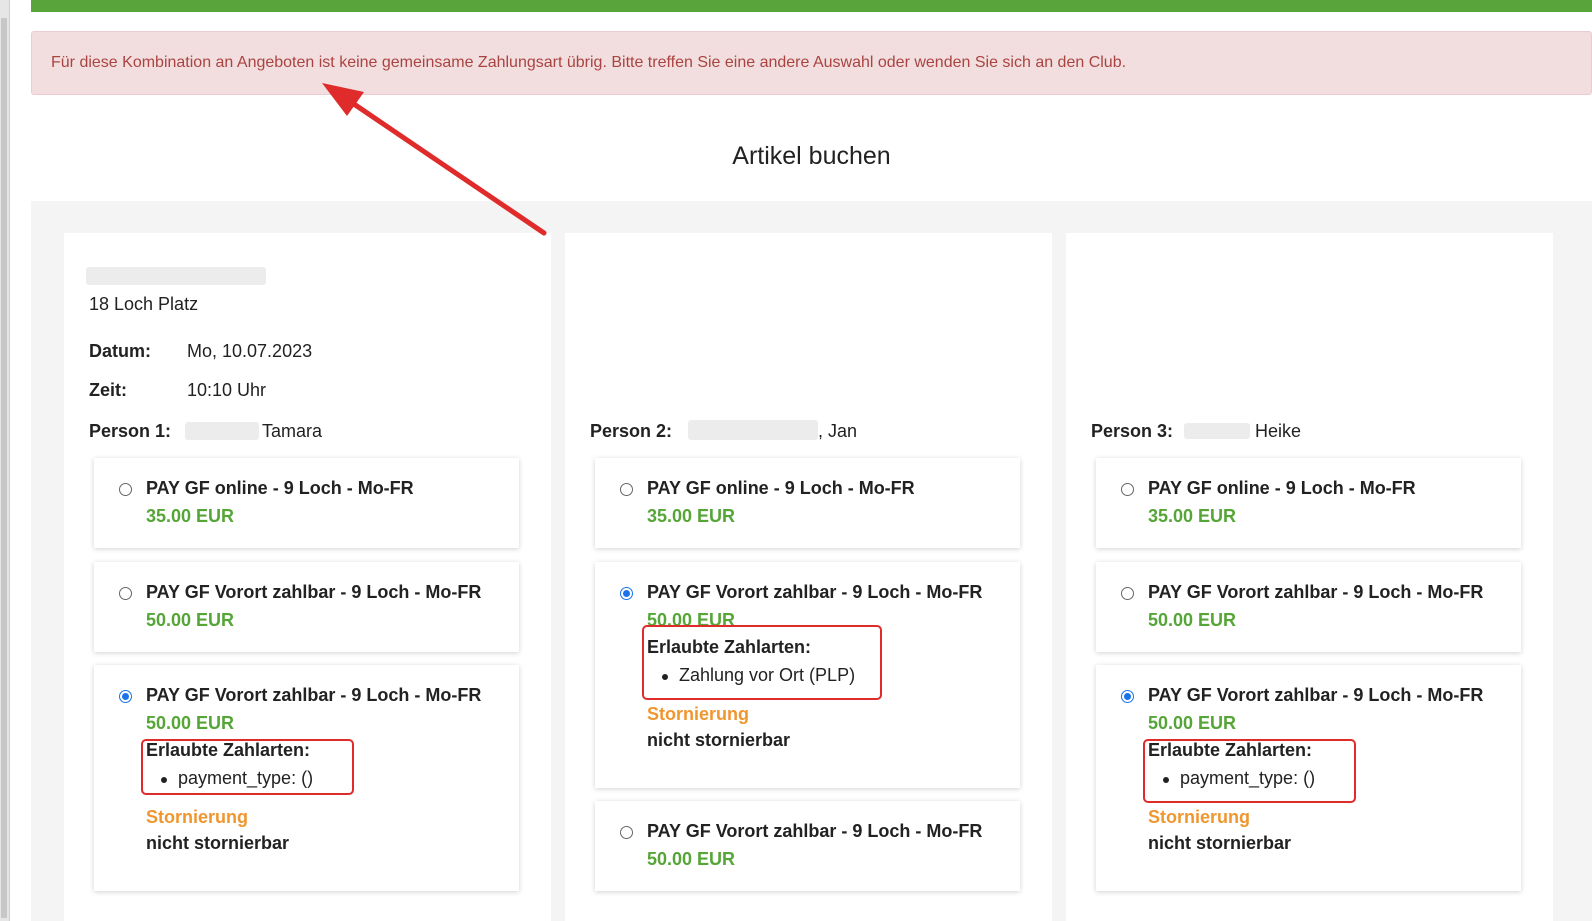 This screenshot has width=1592, height=921. Describe the element at coordinates (144, 304) in the screenshot. I see `course-name: 18 Loch Platz` at that location.